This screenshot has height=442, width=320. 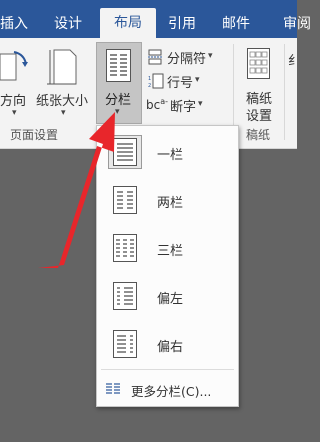 What do you see at coordinates (14, 113) in the screenshot?
I see `orientation-dropdown-arrow: ▾` at bounding box center [14, 113].